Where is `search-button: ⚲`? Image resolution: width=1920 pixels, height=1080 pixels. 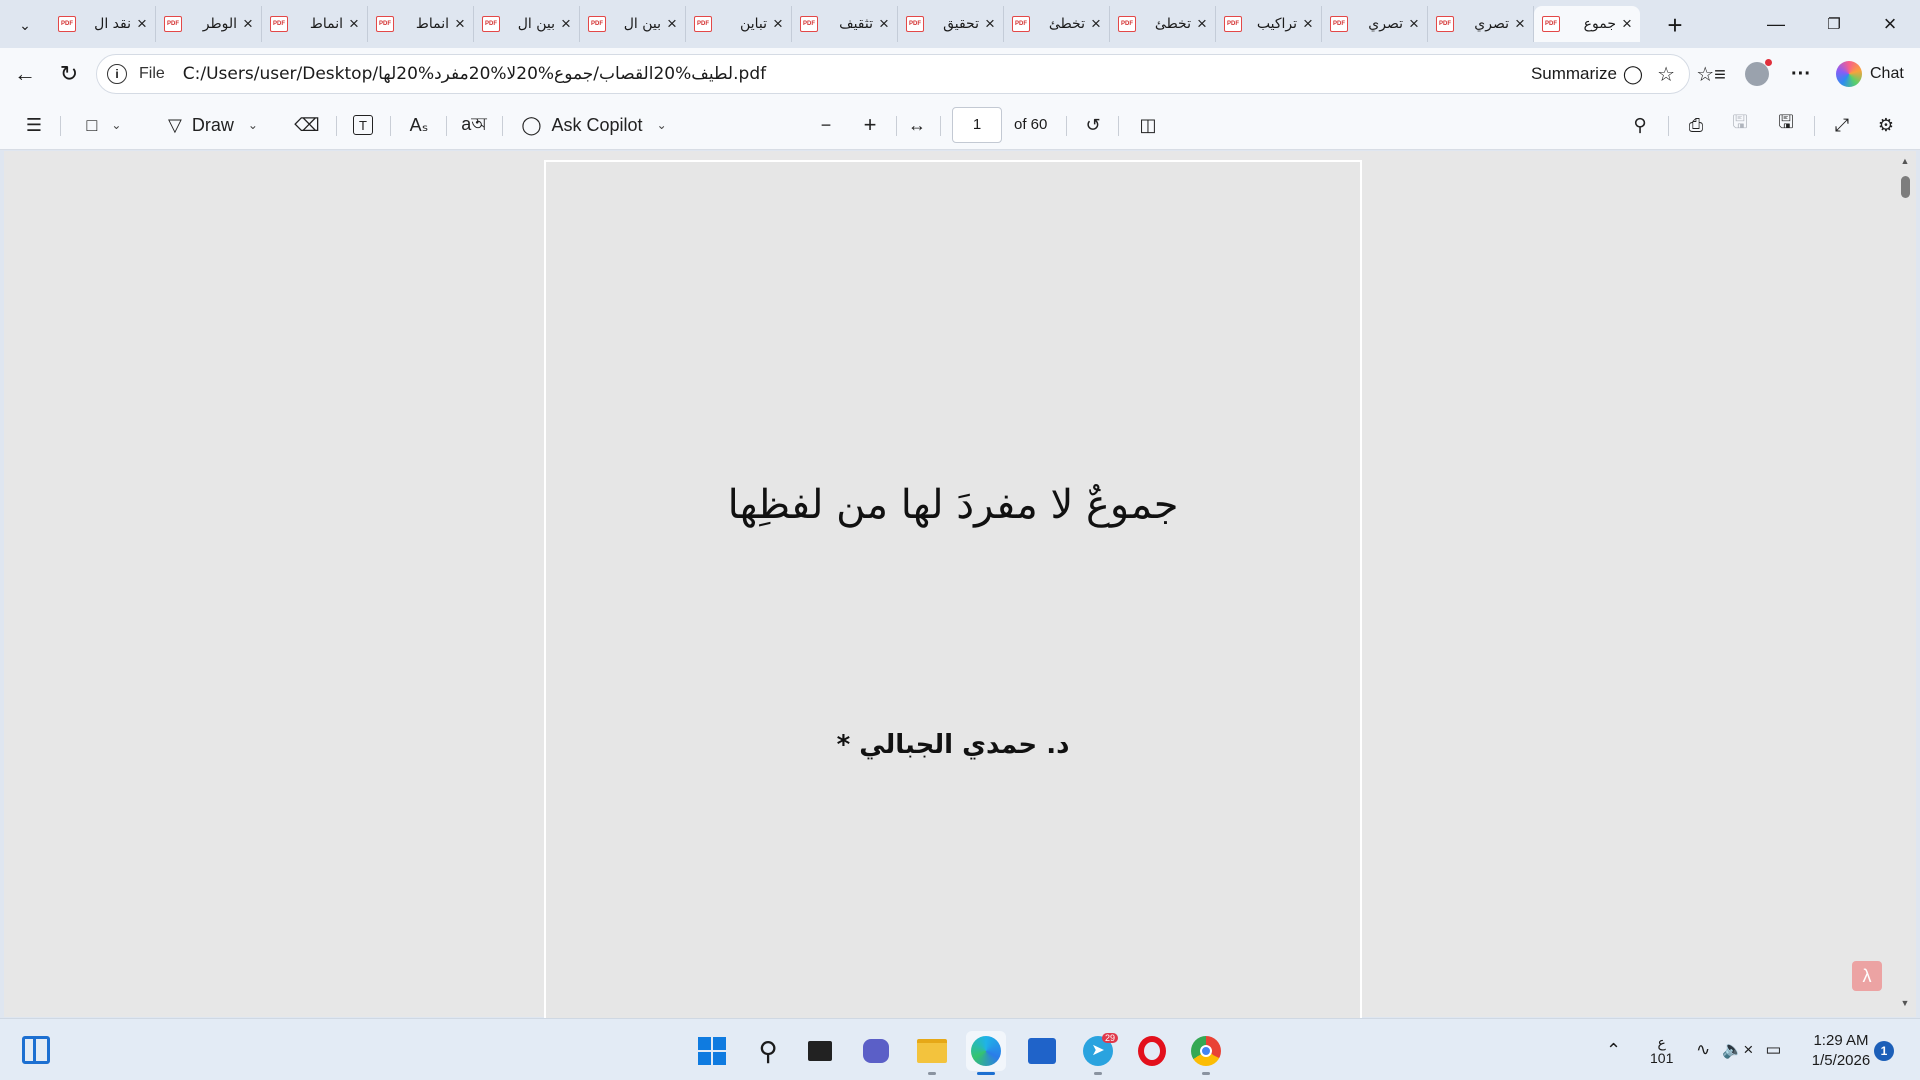
search-button: ⚲ is located at coordinates (1640, 125).